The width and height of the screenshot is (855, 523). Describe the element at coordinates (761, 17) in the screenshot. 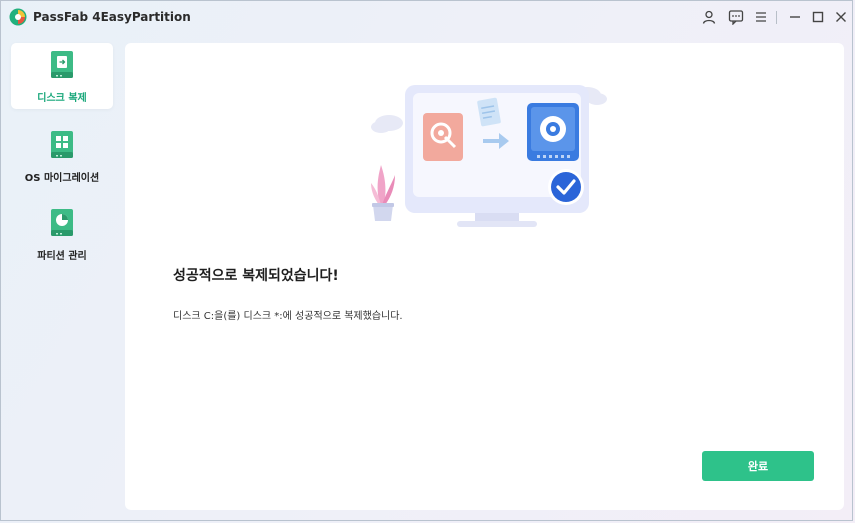

I see `menu-icon` at that location.